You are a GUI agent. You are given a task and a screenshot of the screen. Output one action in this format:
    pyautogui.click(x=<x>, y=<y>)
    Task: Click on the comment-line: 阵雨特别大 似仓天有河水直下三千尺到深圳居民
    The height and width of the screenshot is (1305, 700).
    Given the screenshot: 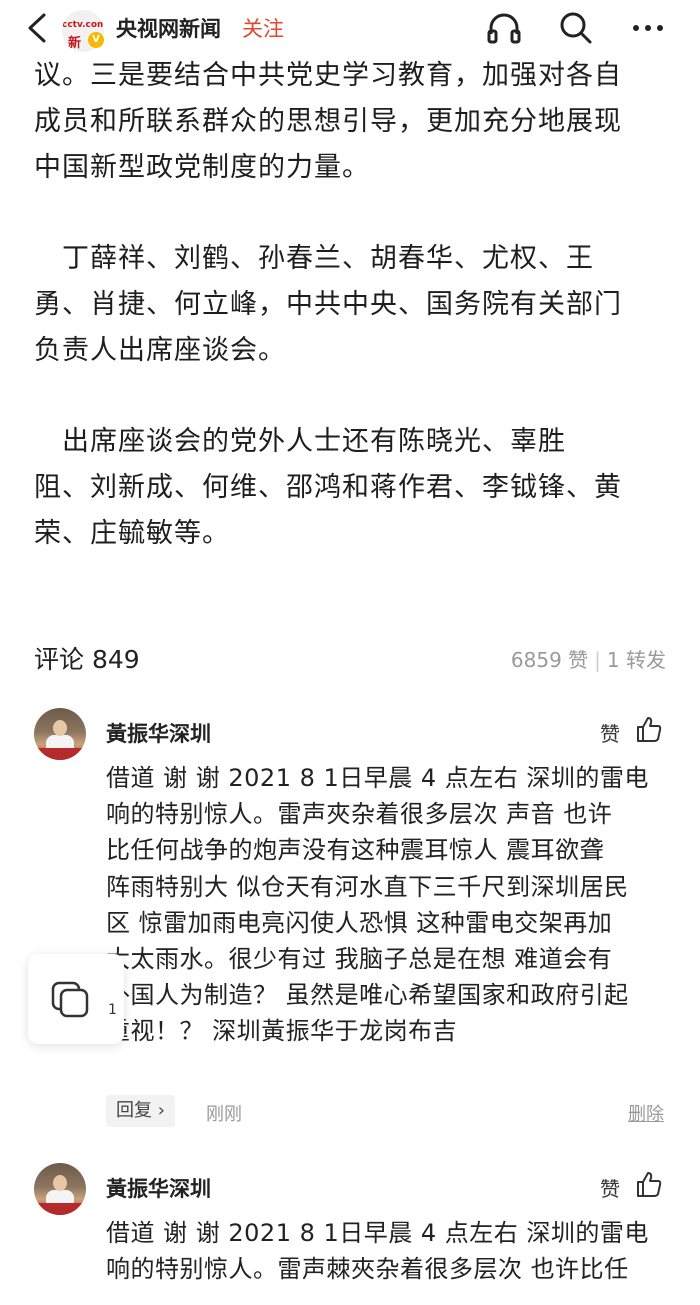 What is the action you would take?
    pyautogui.click(x=367, y=886)
    